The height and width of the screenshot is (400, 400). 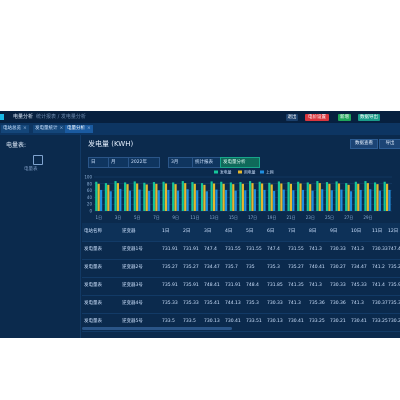 I want to click on table-cell: 730.21, so click(x=394, y=321).